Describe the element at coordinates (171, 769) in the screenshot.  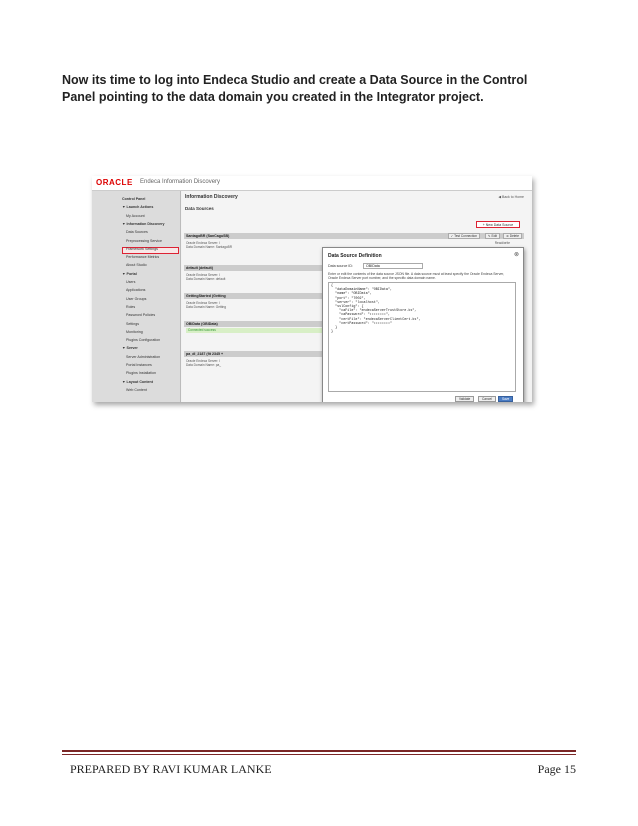
I see `footer-author: PREPARED BY RAVI KUMAR LANKE` at that location.